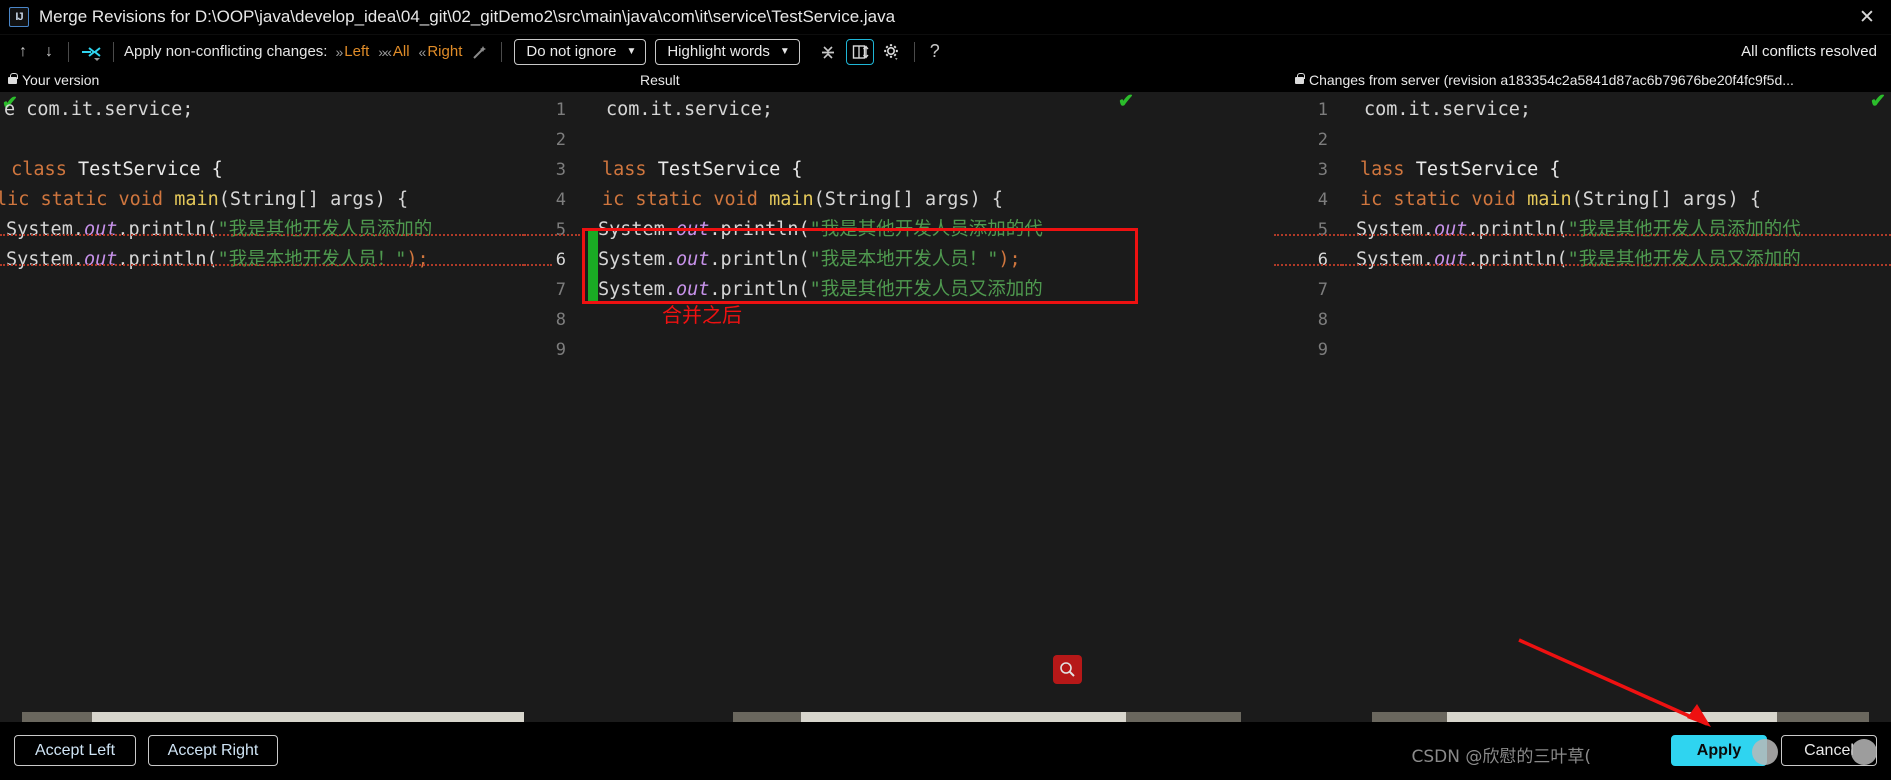  Describe the element at coordinates (828, 52) in the screenshot. I see `collapse-unchanged-fragments-icon` at that location.